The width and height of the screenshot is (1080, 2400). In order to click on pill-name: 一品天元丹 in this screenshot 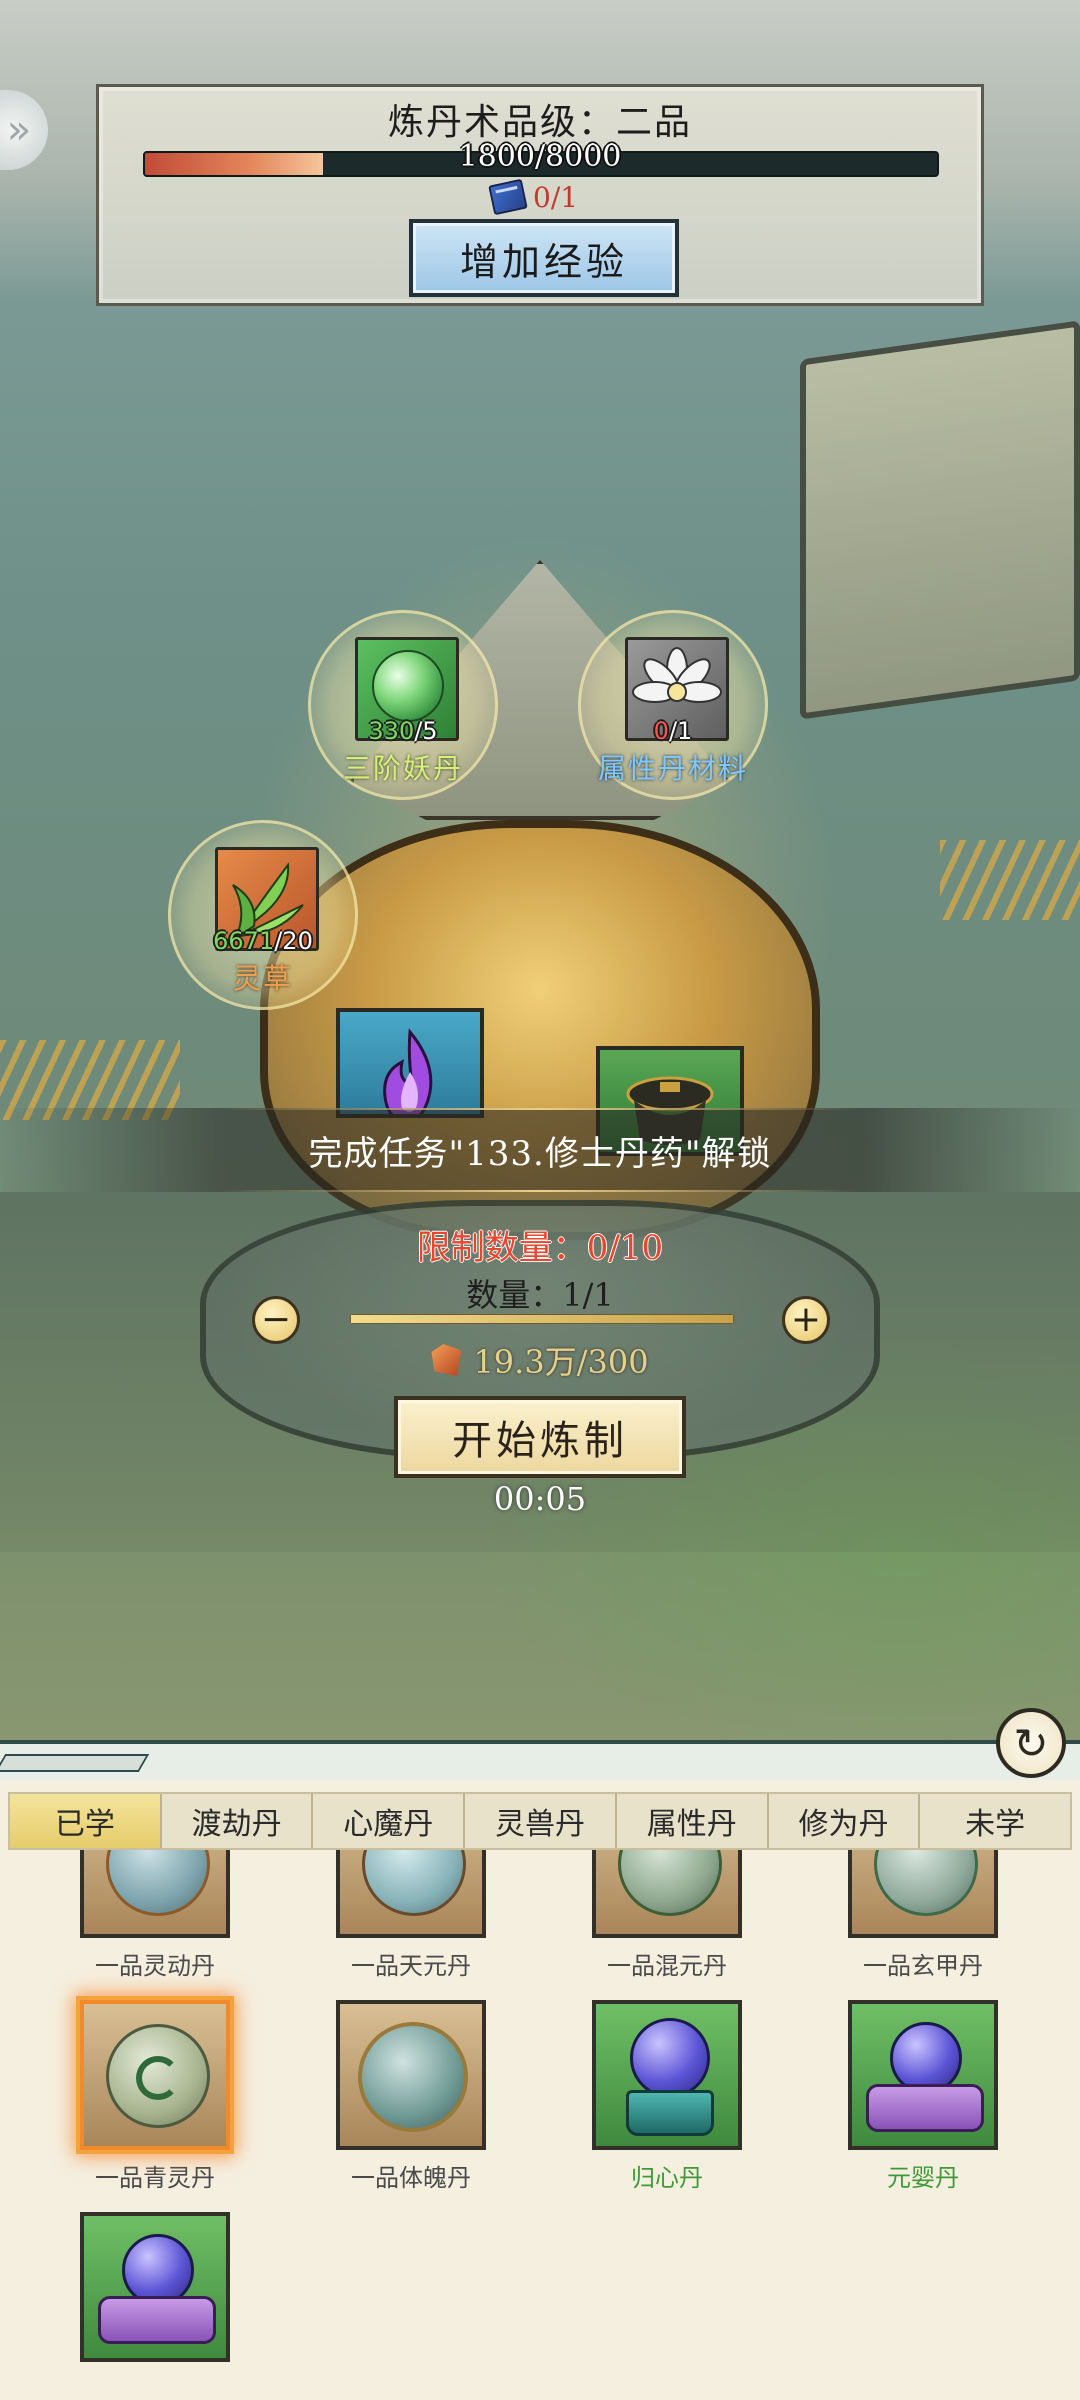, I will do `click(411, 1966)`.